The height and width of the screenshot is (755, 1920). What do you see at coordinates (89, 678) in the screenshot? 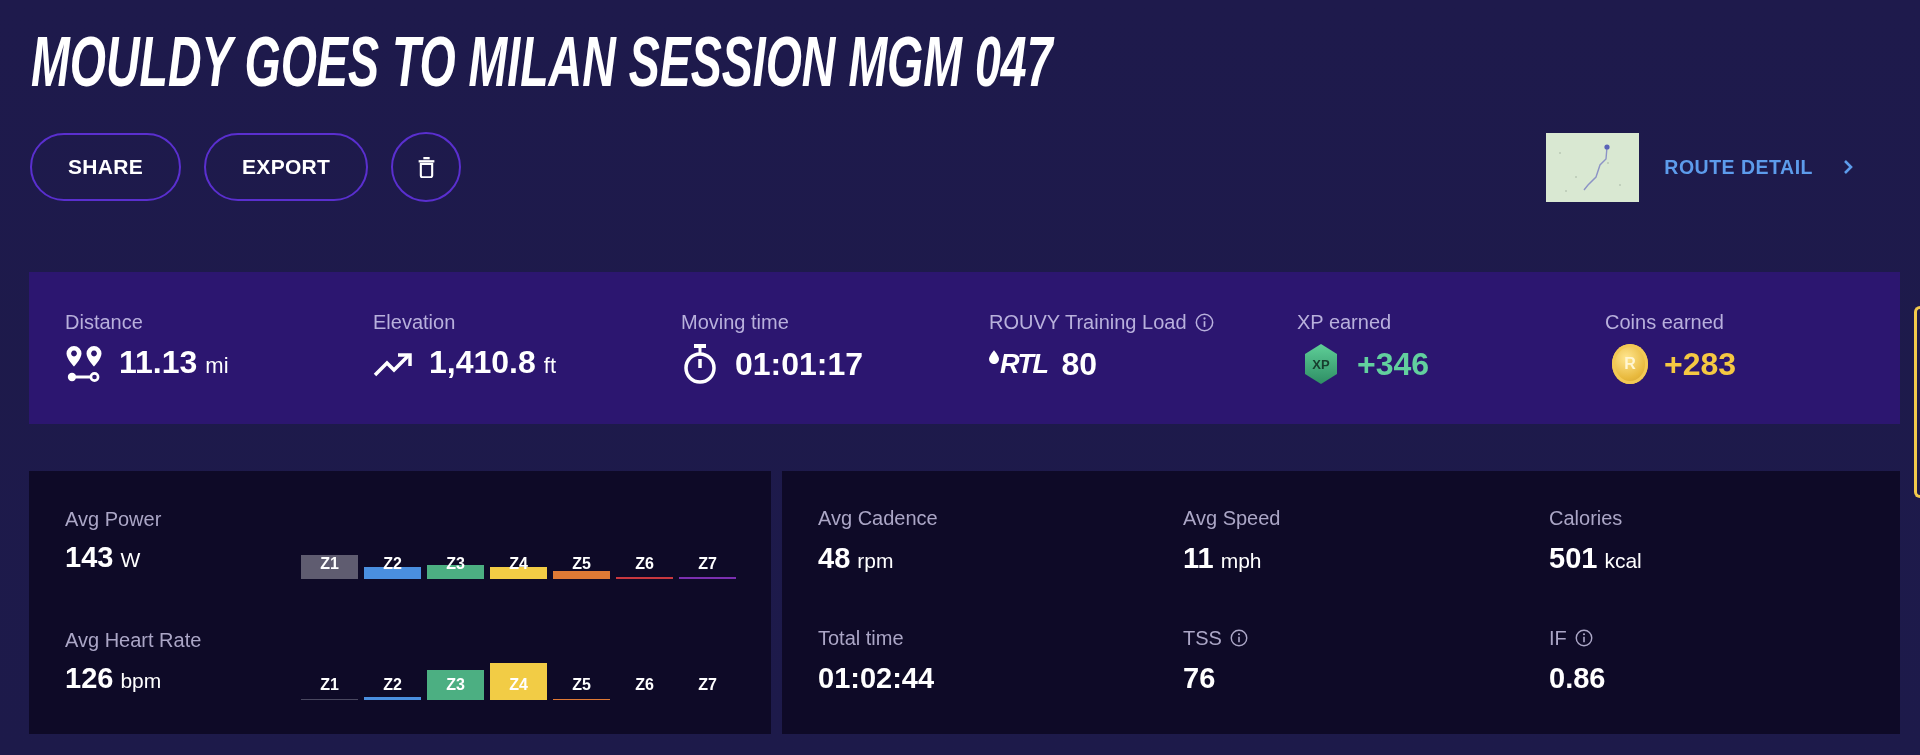
I see `metric-value: 126` at bounding box center [89, 678].